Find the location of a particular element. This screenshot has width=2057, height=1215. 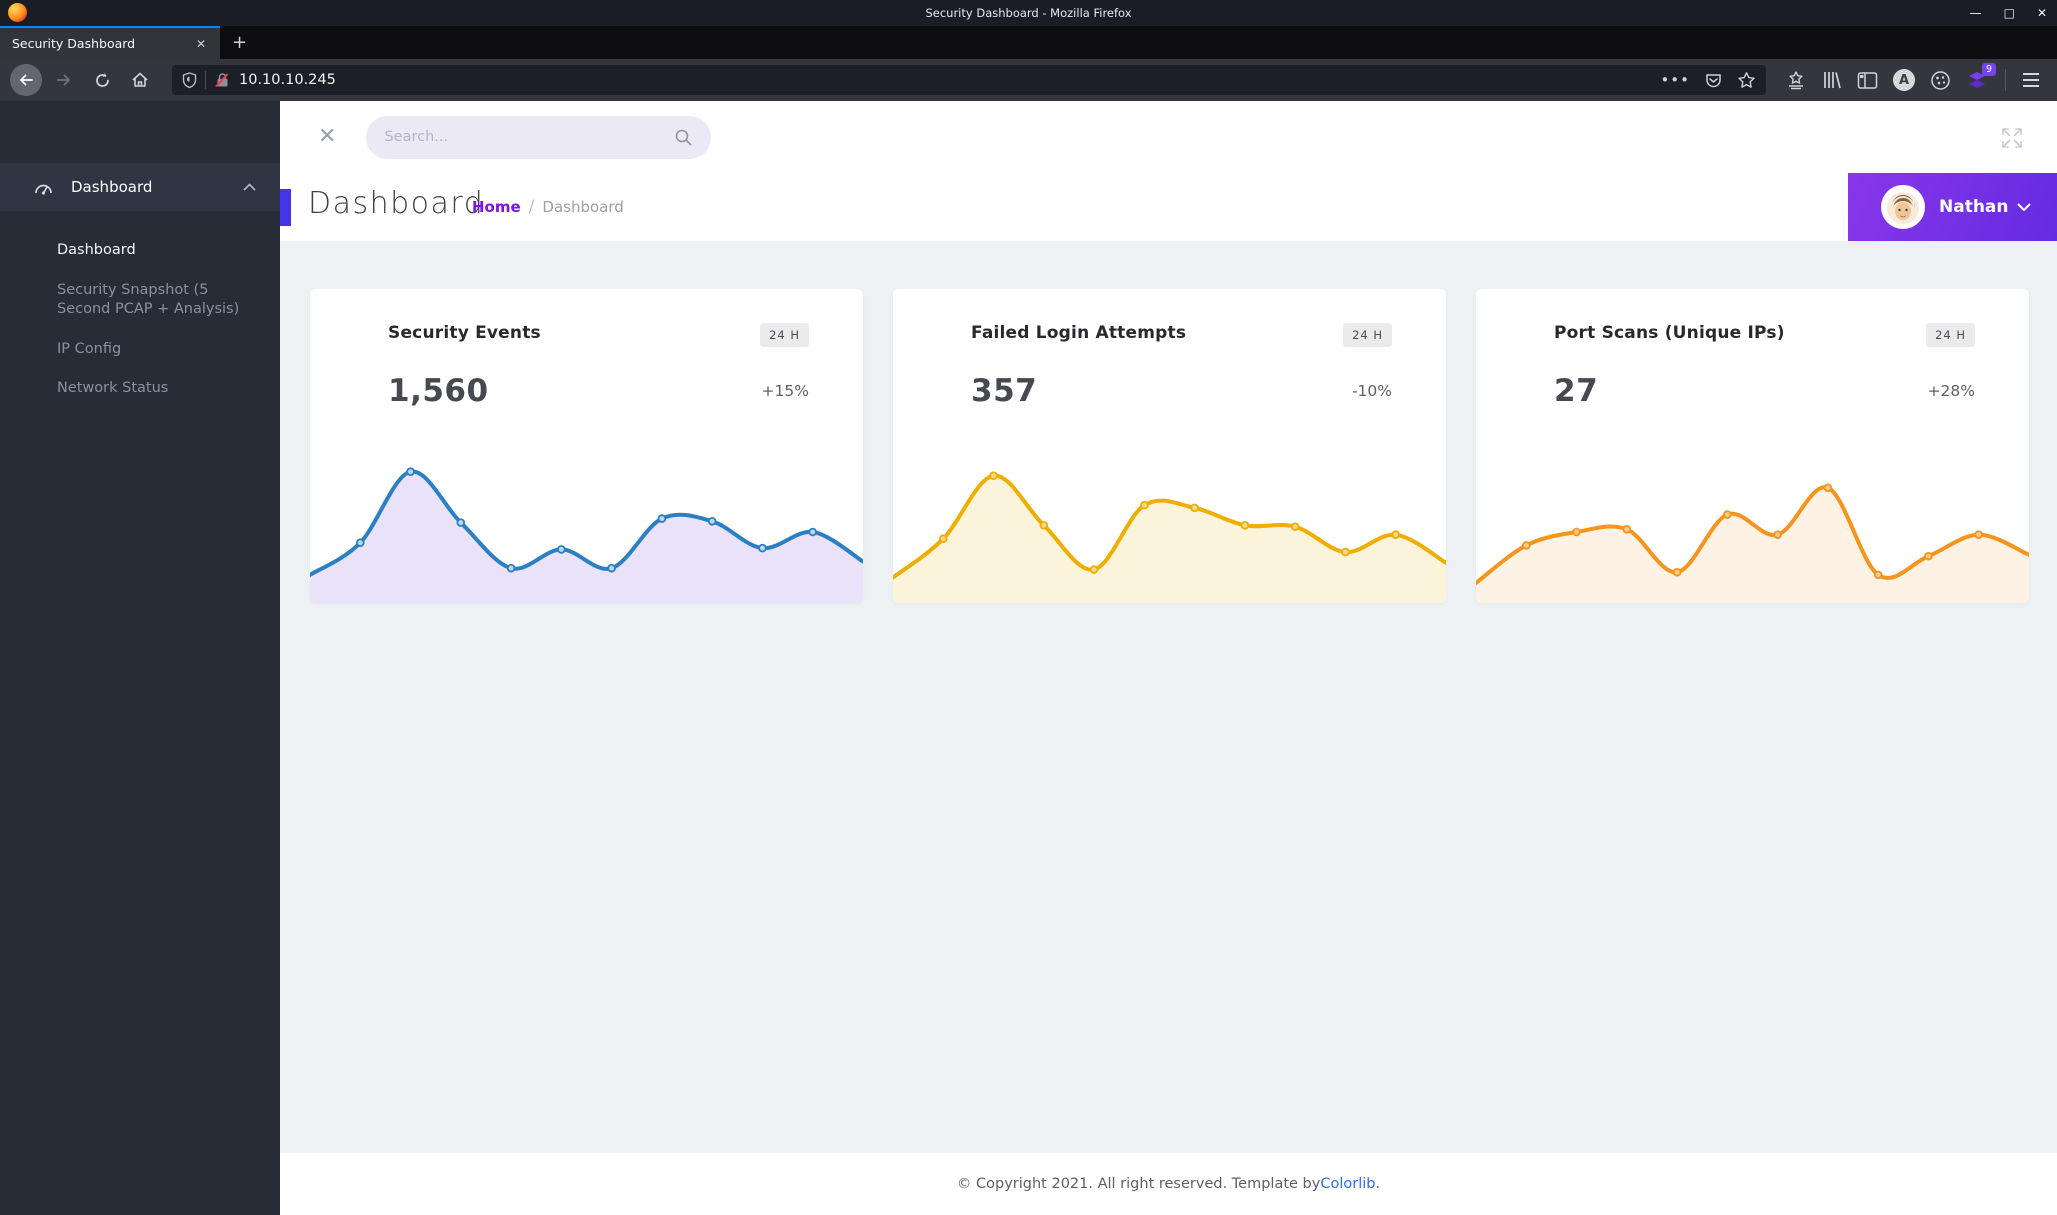

forward-button is located at coordinates (64, 80).